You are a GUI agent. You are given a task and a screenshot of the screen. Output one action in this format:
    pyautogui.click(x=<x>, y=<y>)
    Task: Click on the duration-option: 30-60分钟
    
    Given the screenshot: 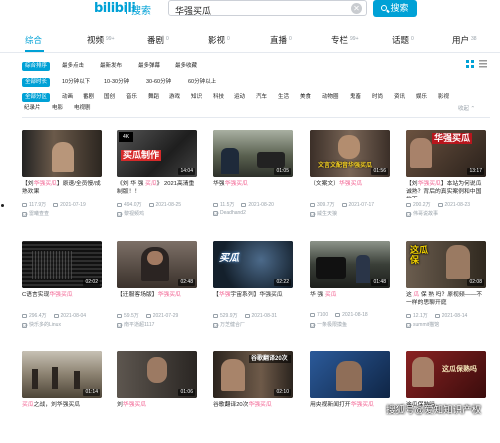 What is the action you would take?
    pyautogui.click(x=158, y=82)
    